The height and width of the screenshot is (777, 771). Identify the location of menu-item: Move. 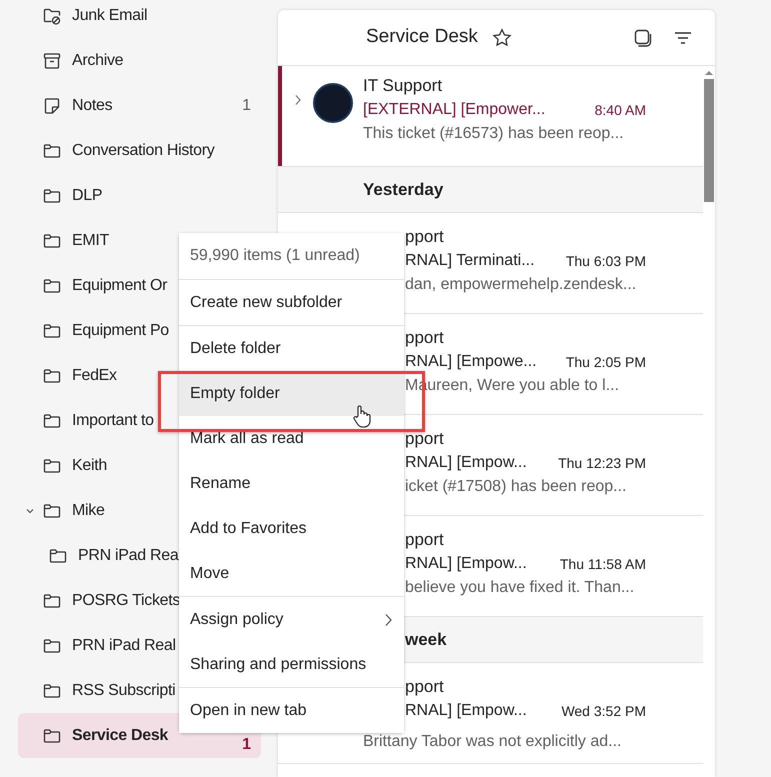
(291, 573).